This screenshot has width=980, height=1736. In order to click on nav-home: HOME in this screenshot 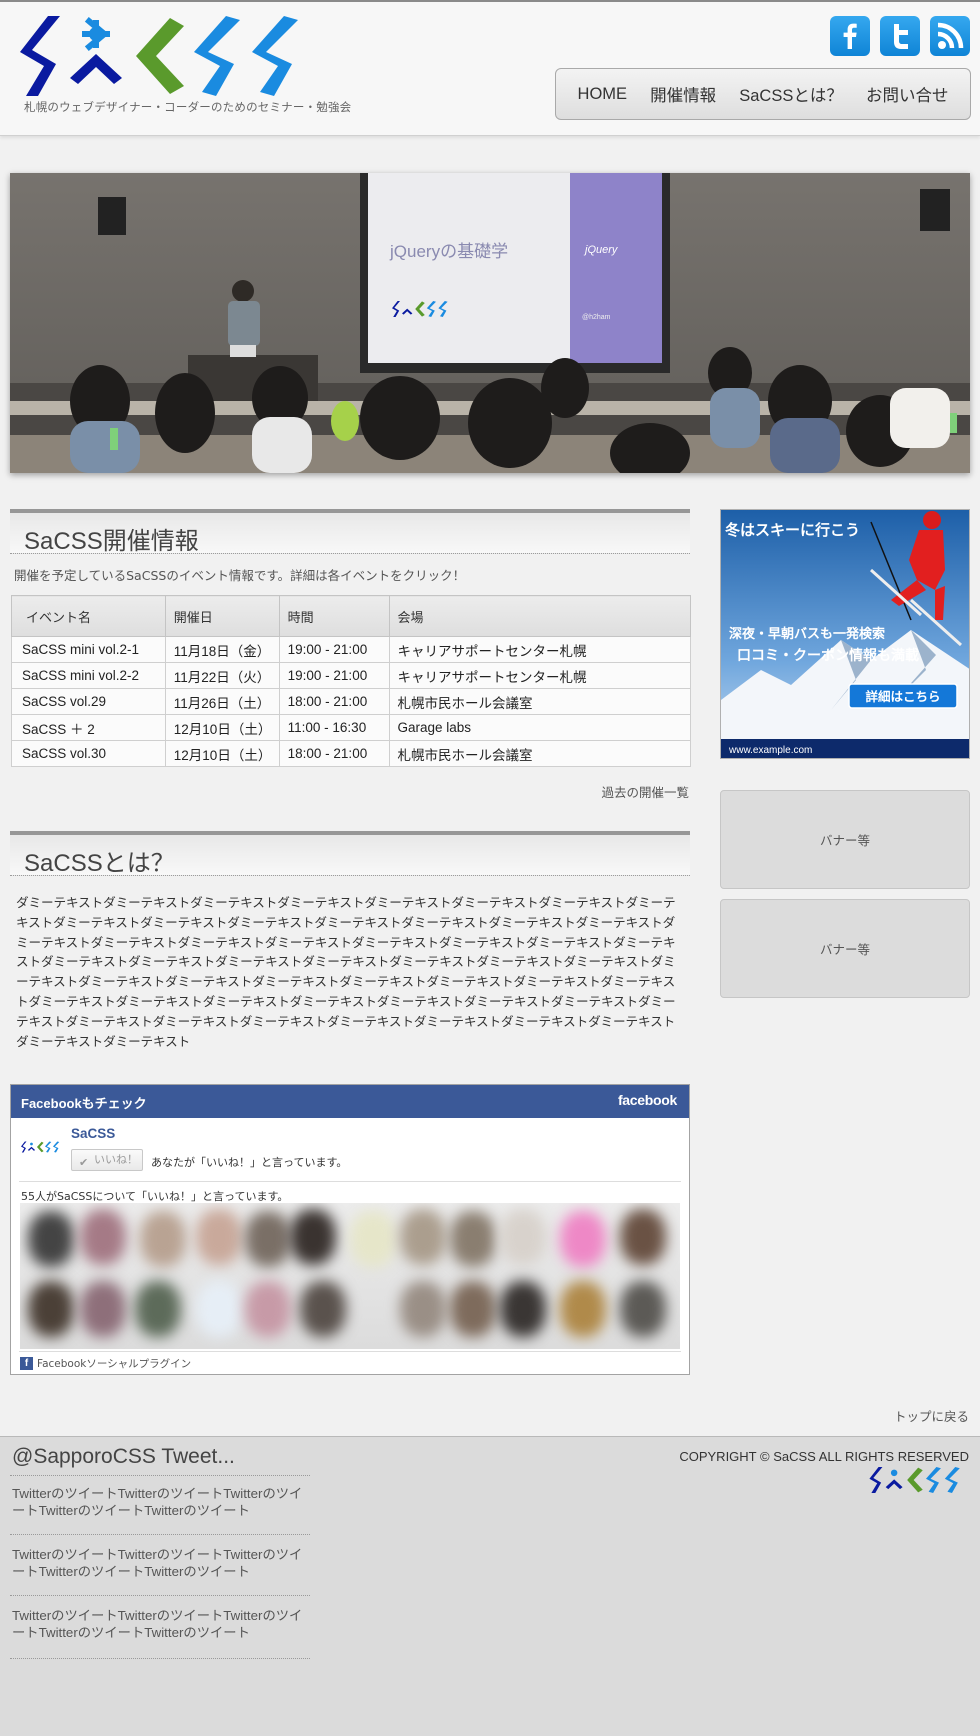, I will do `click(603, 94)`.